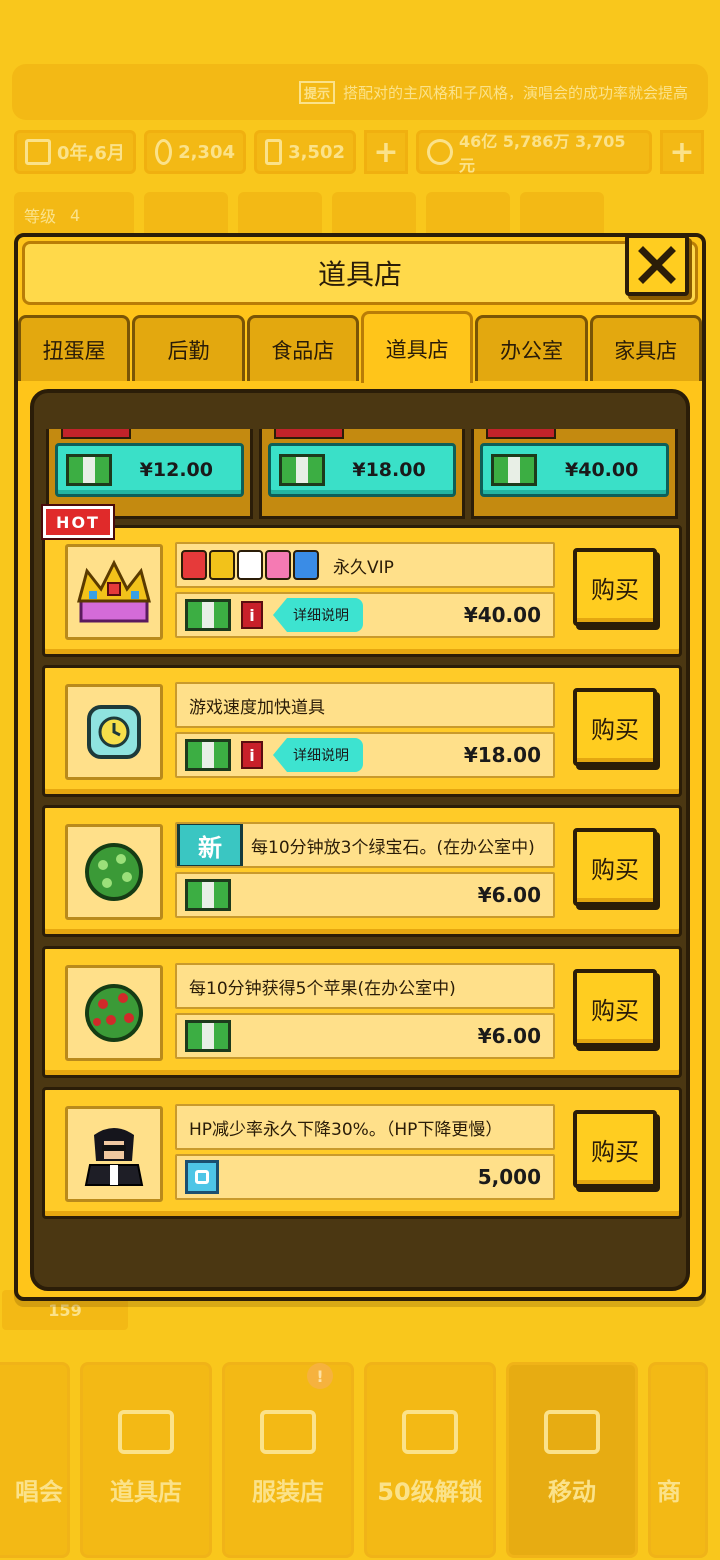  I want to click on calendar-icon, so click(38, 152).